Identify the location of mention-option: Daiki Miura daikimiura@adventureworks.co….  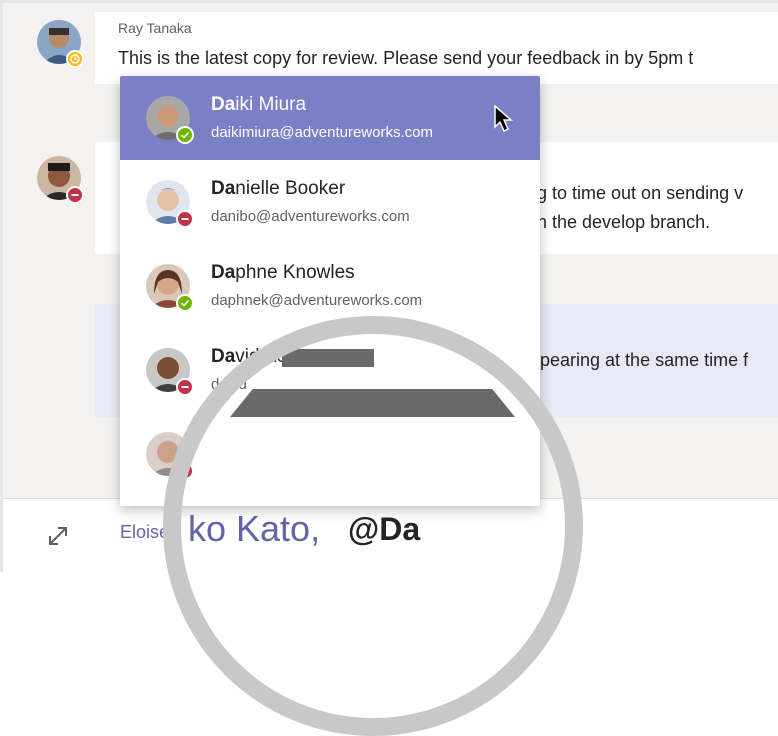
(330, 118).